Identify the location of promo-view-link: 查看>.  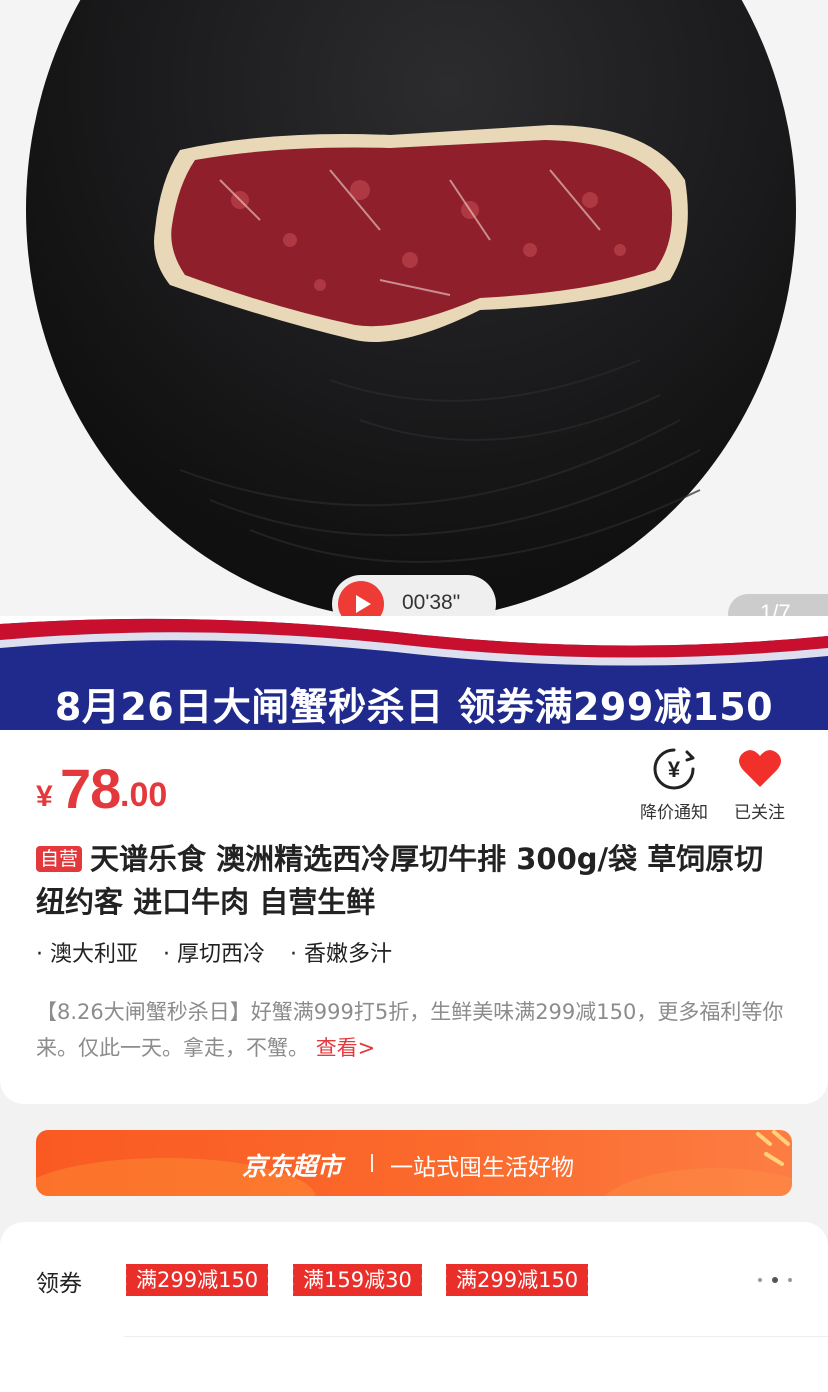
(346, 1048).